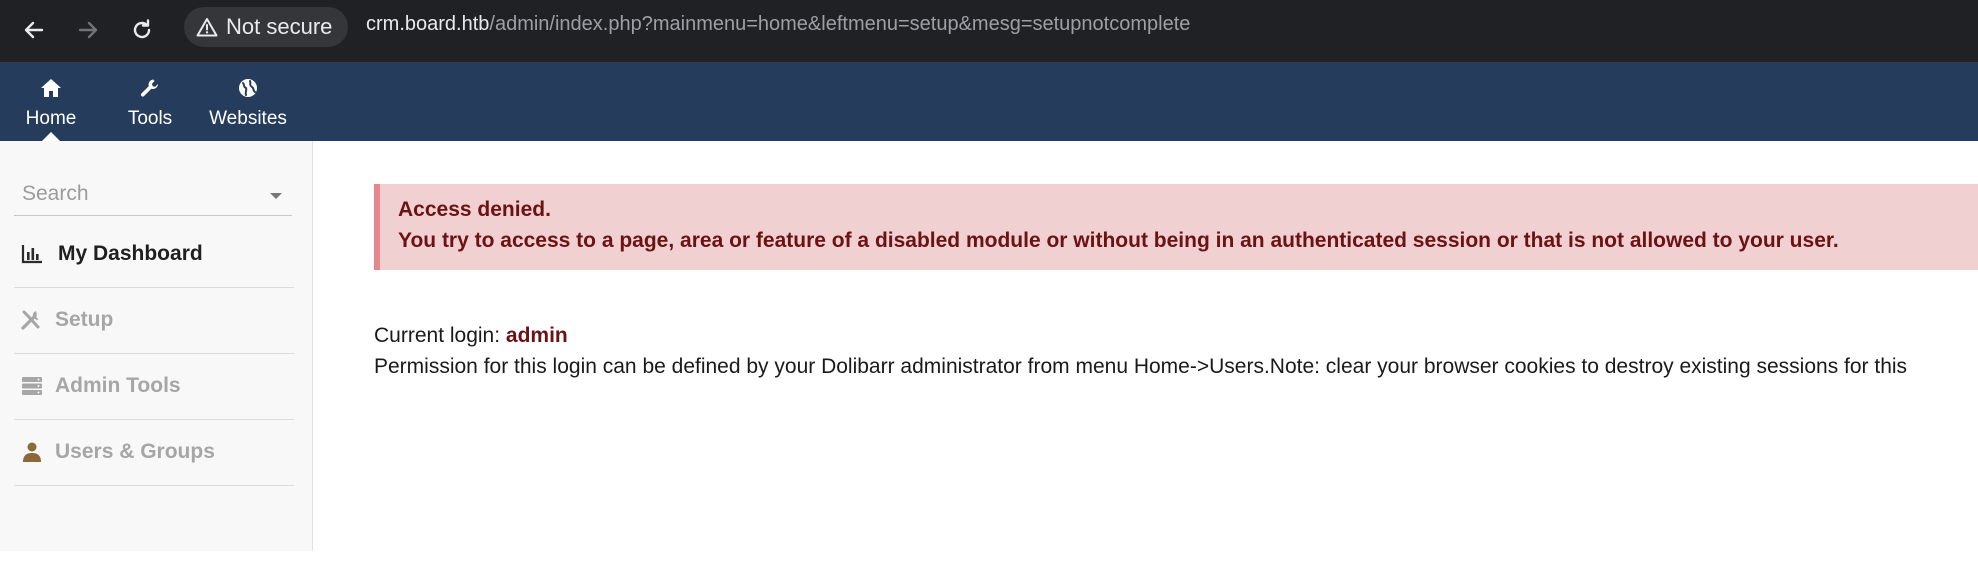 The image size is (1978, 575). I want to click on wrench-icon, so click(149, 88).